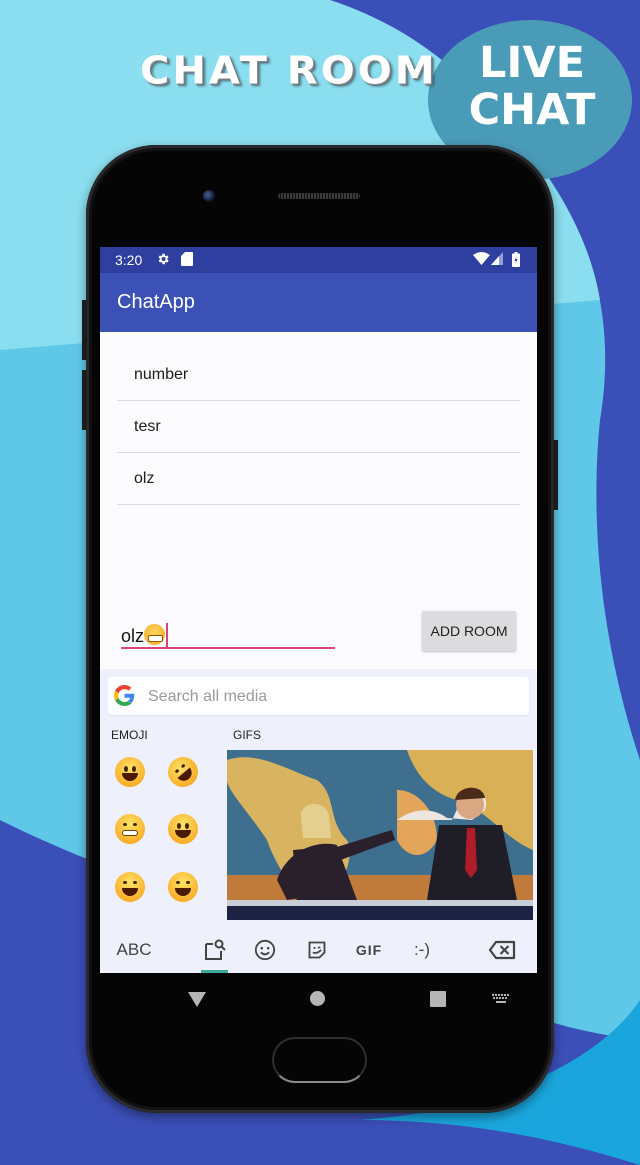  What do you see at coordinates (532, 63) in the screenshot?
I see `bubble-line-1: LIVE` at bounding box center [532, 63].